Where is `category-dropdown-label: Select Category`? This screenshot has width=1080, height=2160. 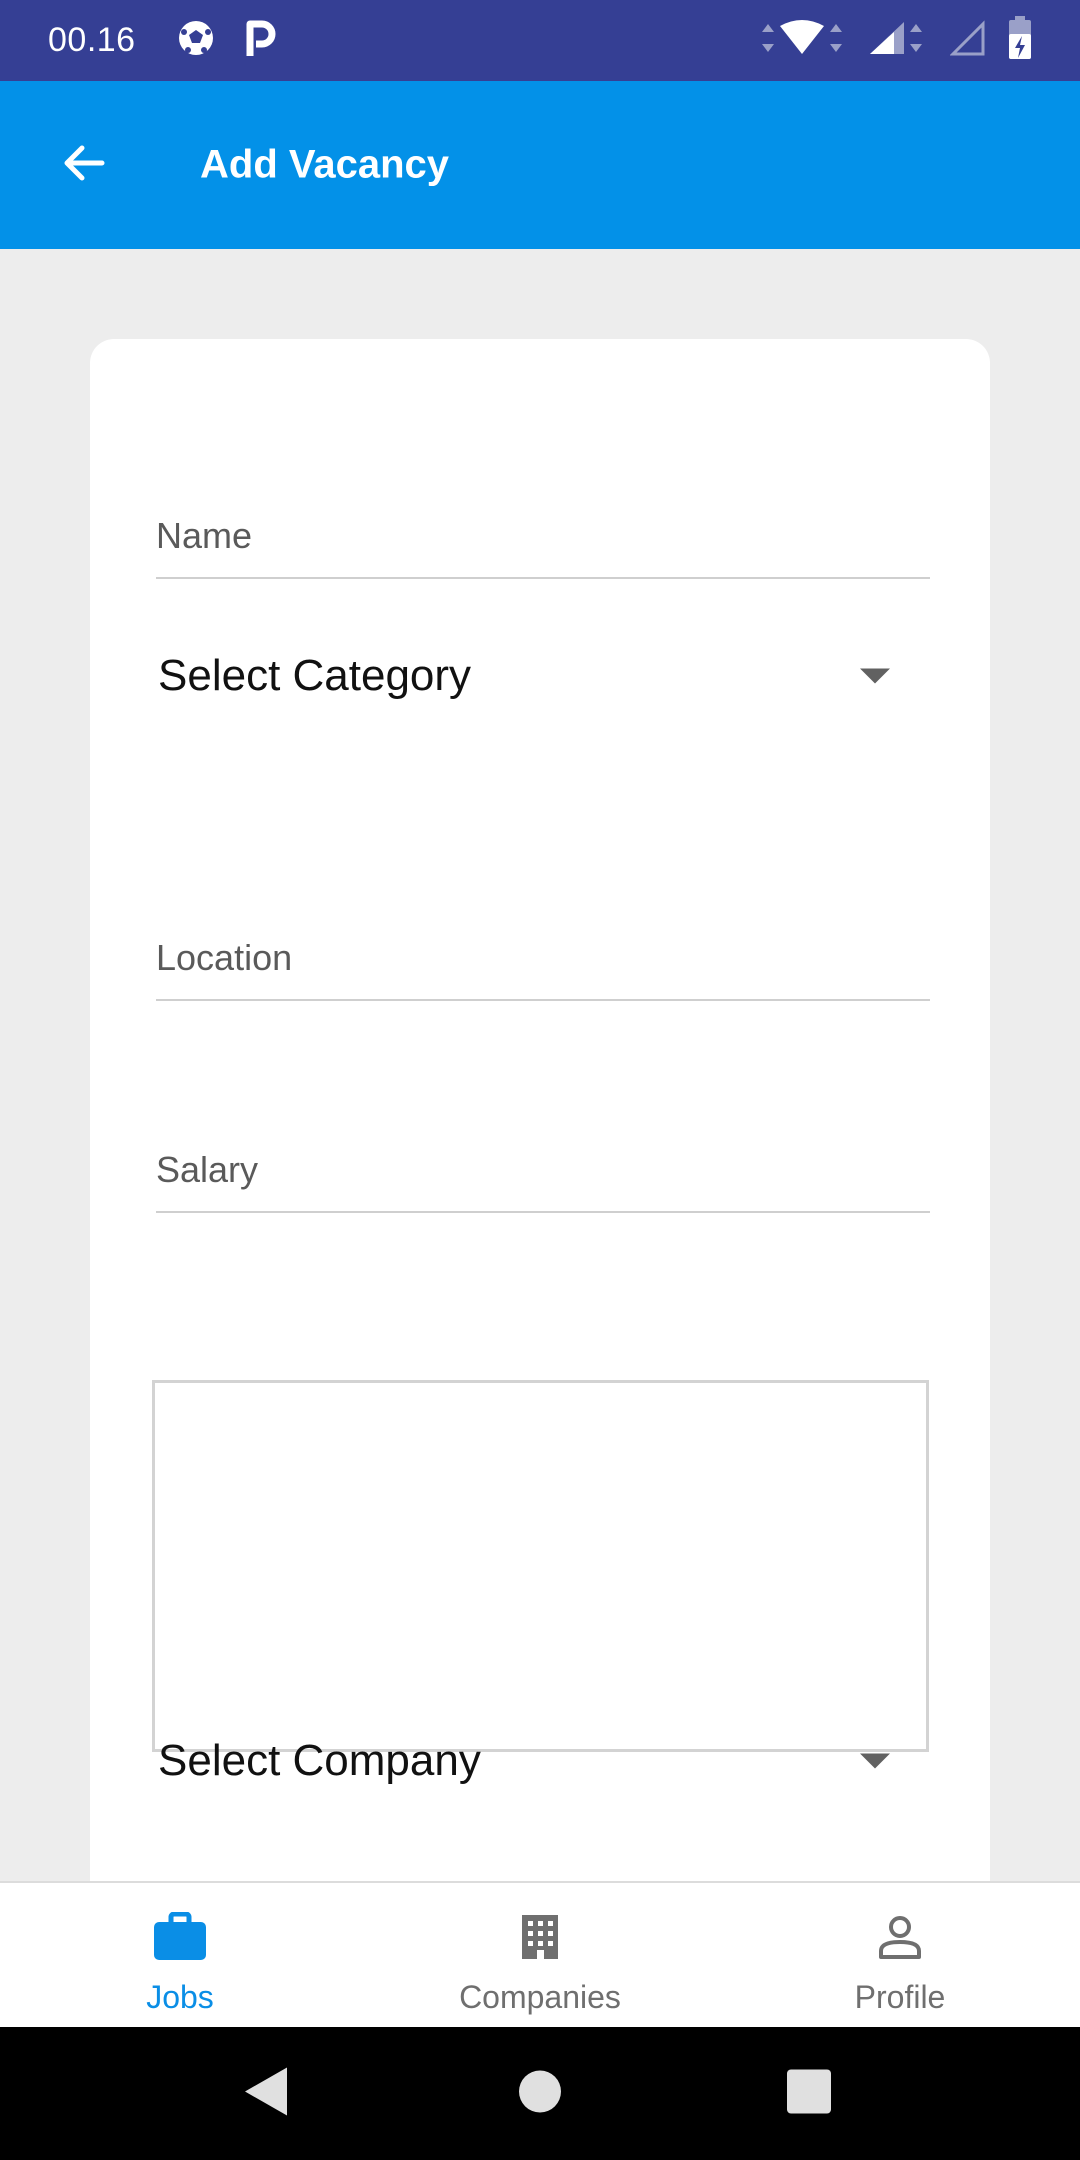 category-dropdown-label: Select Category is located at coordinates (315, 675).